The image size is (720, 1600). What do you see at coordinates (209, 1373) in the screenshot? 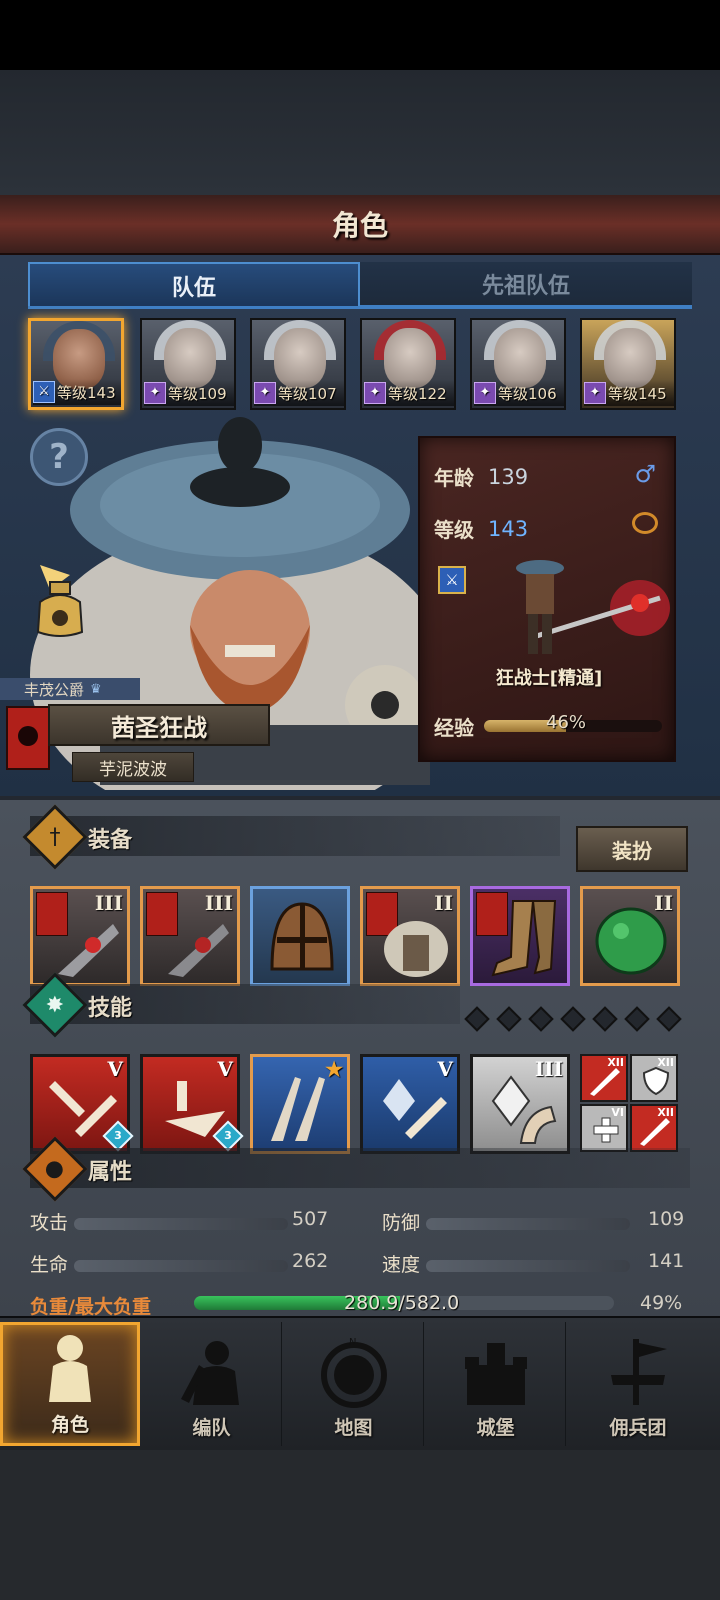
I see `formation-icon` at bounding box center [209, 1373].